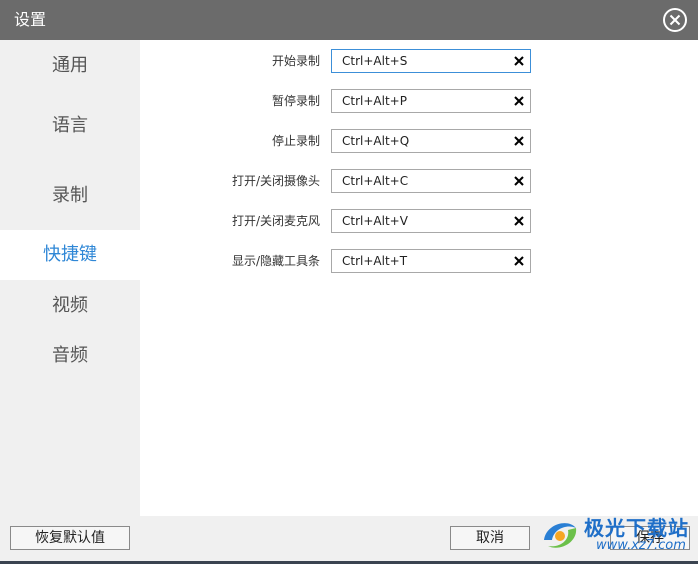 The width and height of the screenshot is (698, 564). I want to click on sidebar-item-recording: 录制, so click(70, 196).